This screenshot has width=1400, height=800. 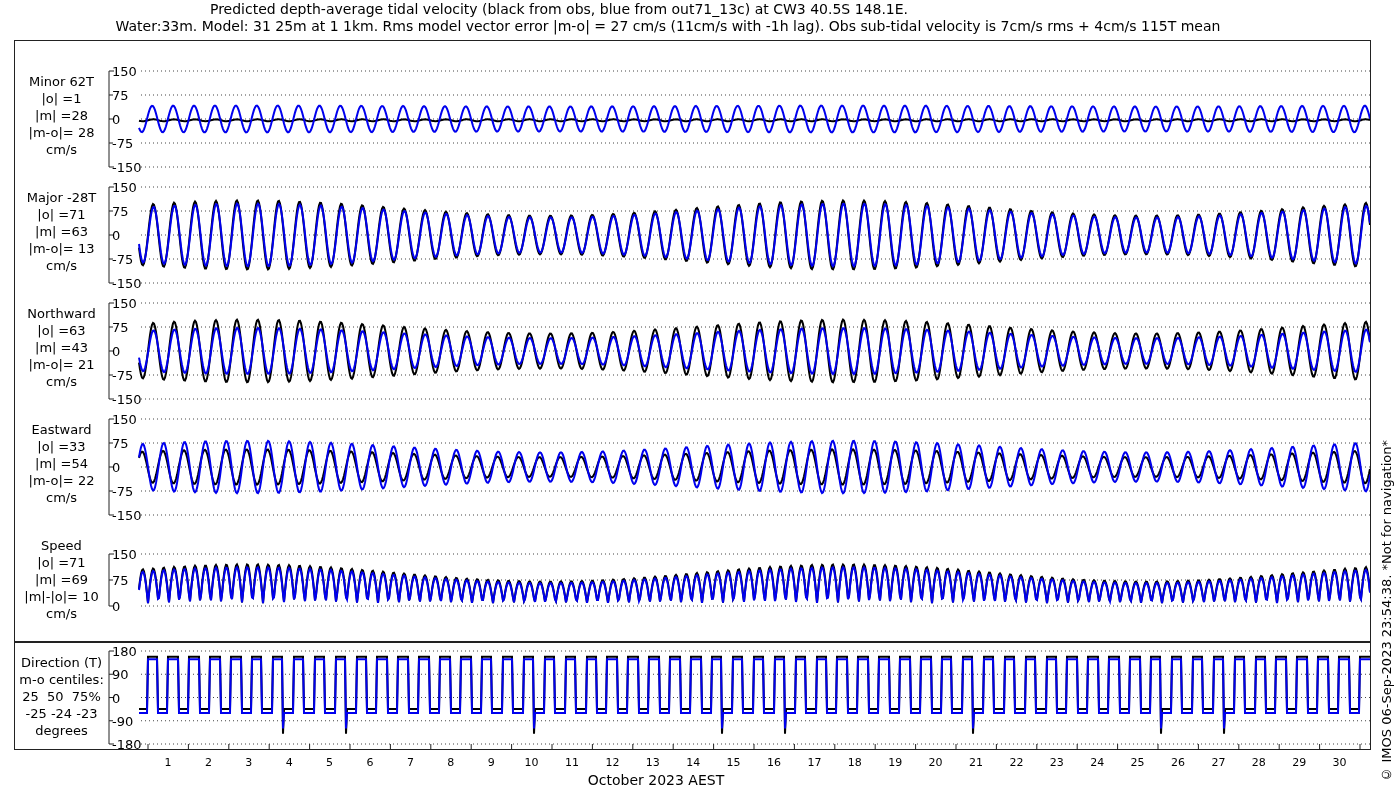 I want to click on stat-label: |m| =28, so click(x=61, y=115).